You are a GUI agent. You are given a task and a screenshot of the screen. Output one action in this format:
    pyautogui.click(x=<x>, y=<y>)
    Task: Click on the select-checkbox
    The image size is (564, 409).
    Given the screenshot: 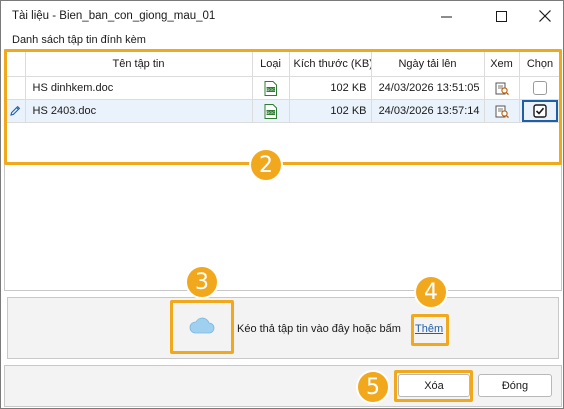 What is the action you would take?
    pyautogui.click(x=540, y=88)
    